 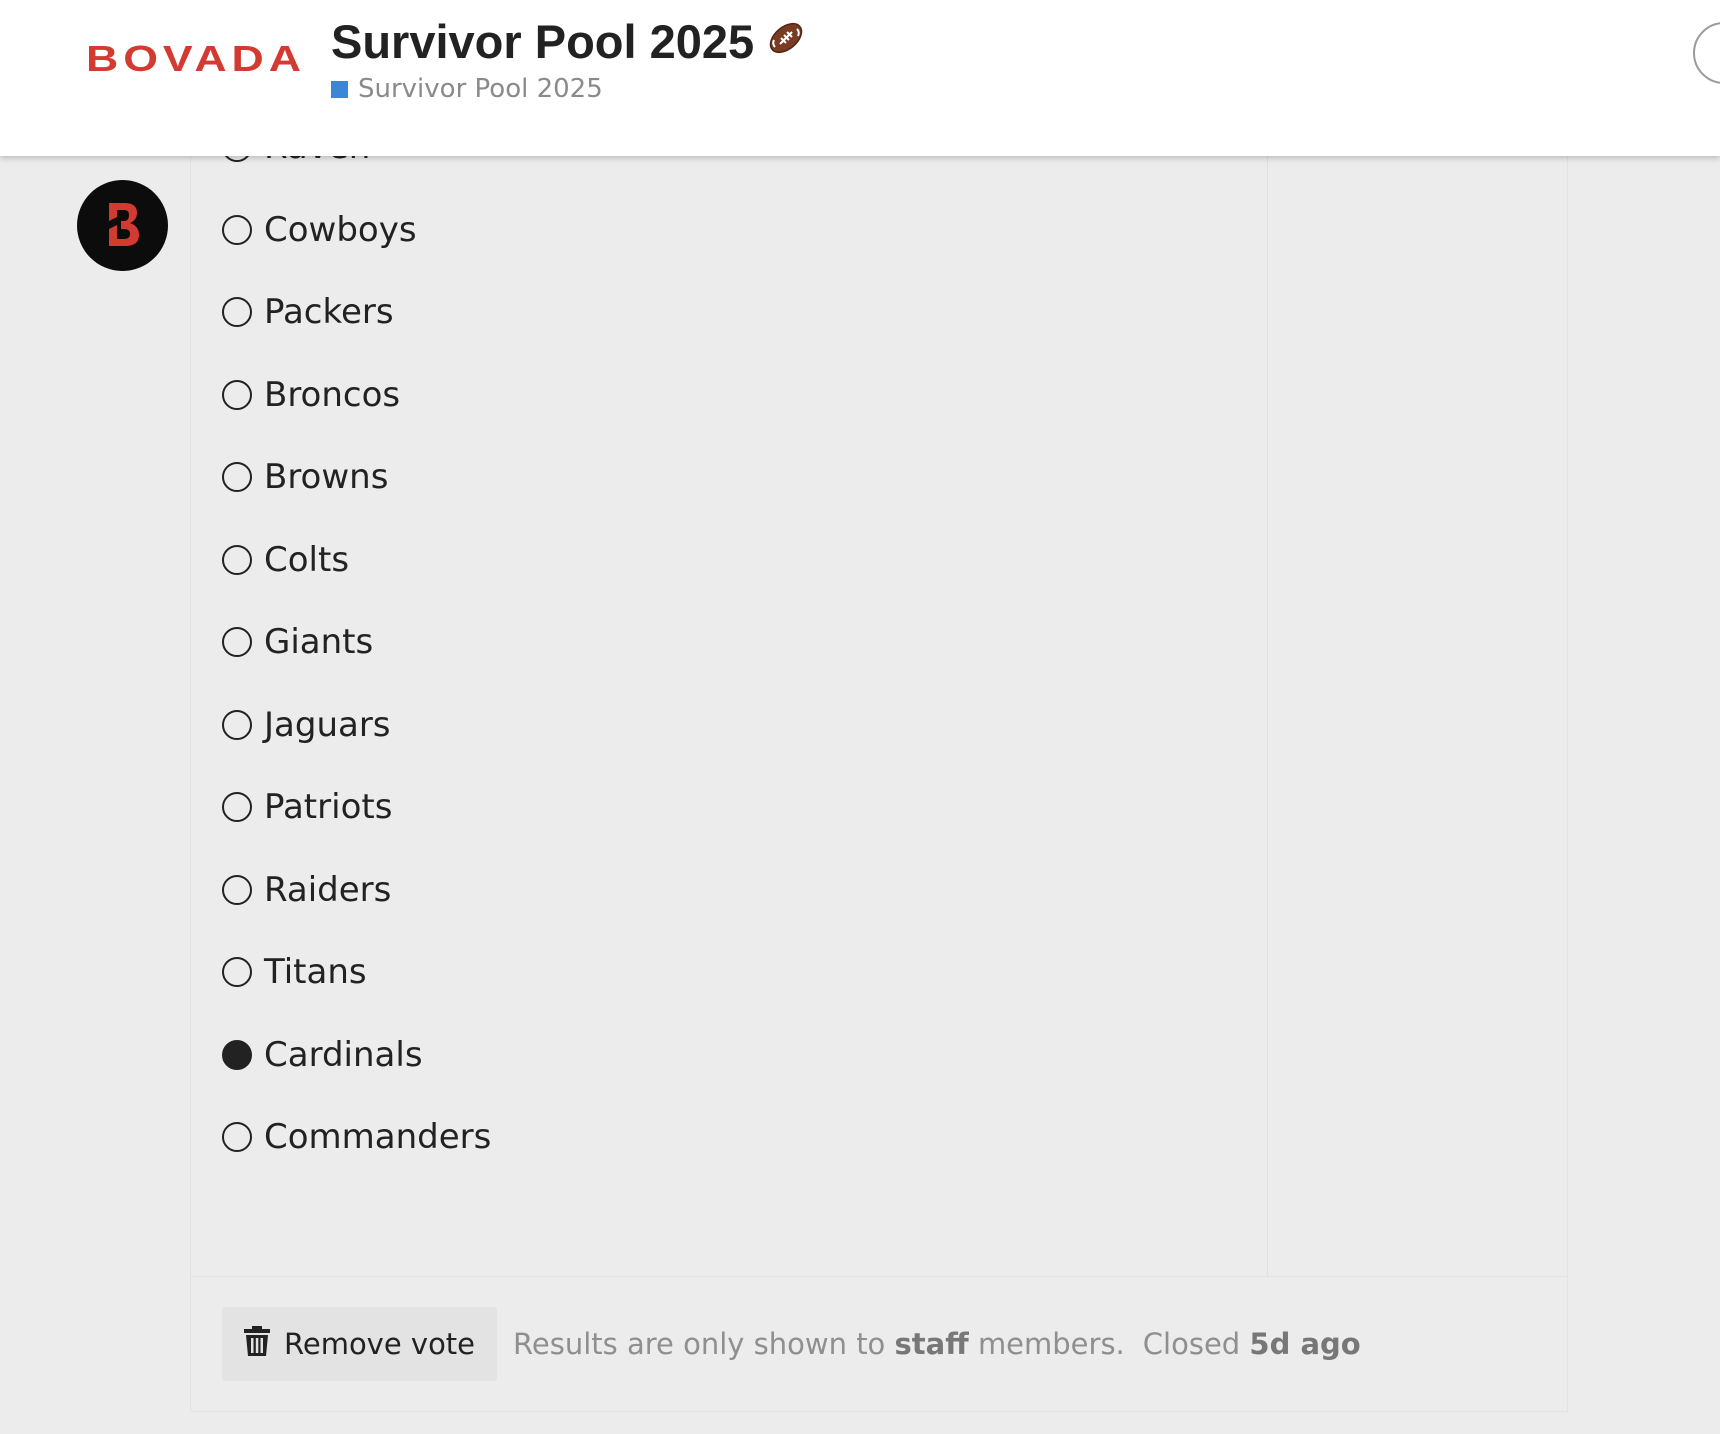 I want to click on football-icon, so click(x=786, y=42).